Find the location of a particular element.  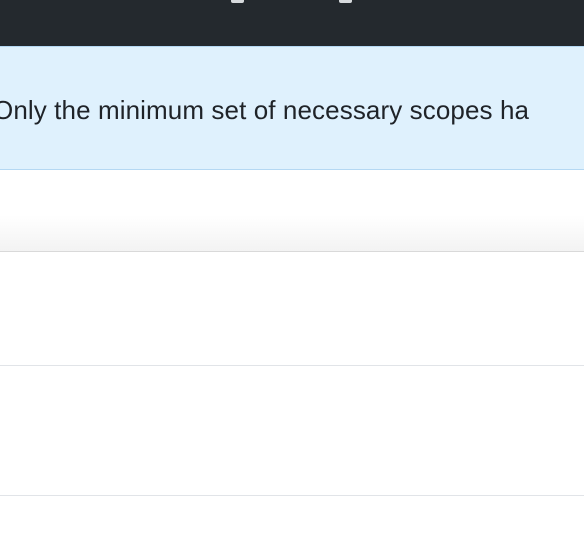

list-item is located at coordinates (292, 520).